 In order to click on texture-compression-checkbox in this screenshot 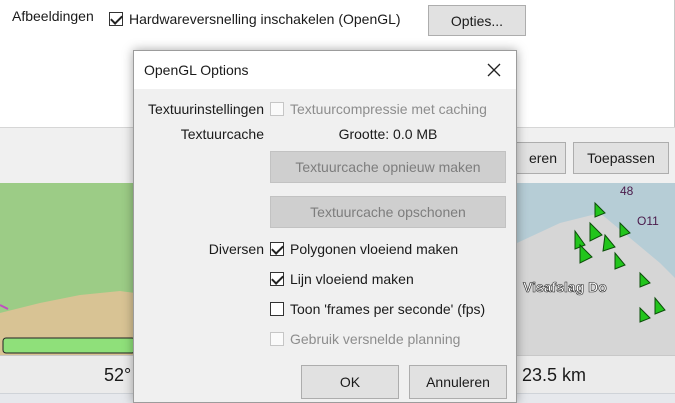, I will do `click(277, 109)`.